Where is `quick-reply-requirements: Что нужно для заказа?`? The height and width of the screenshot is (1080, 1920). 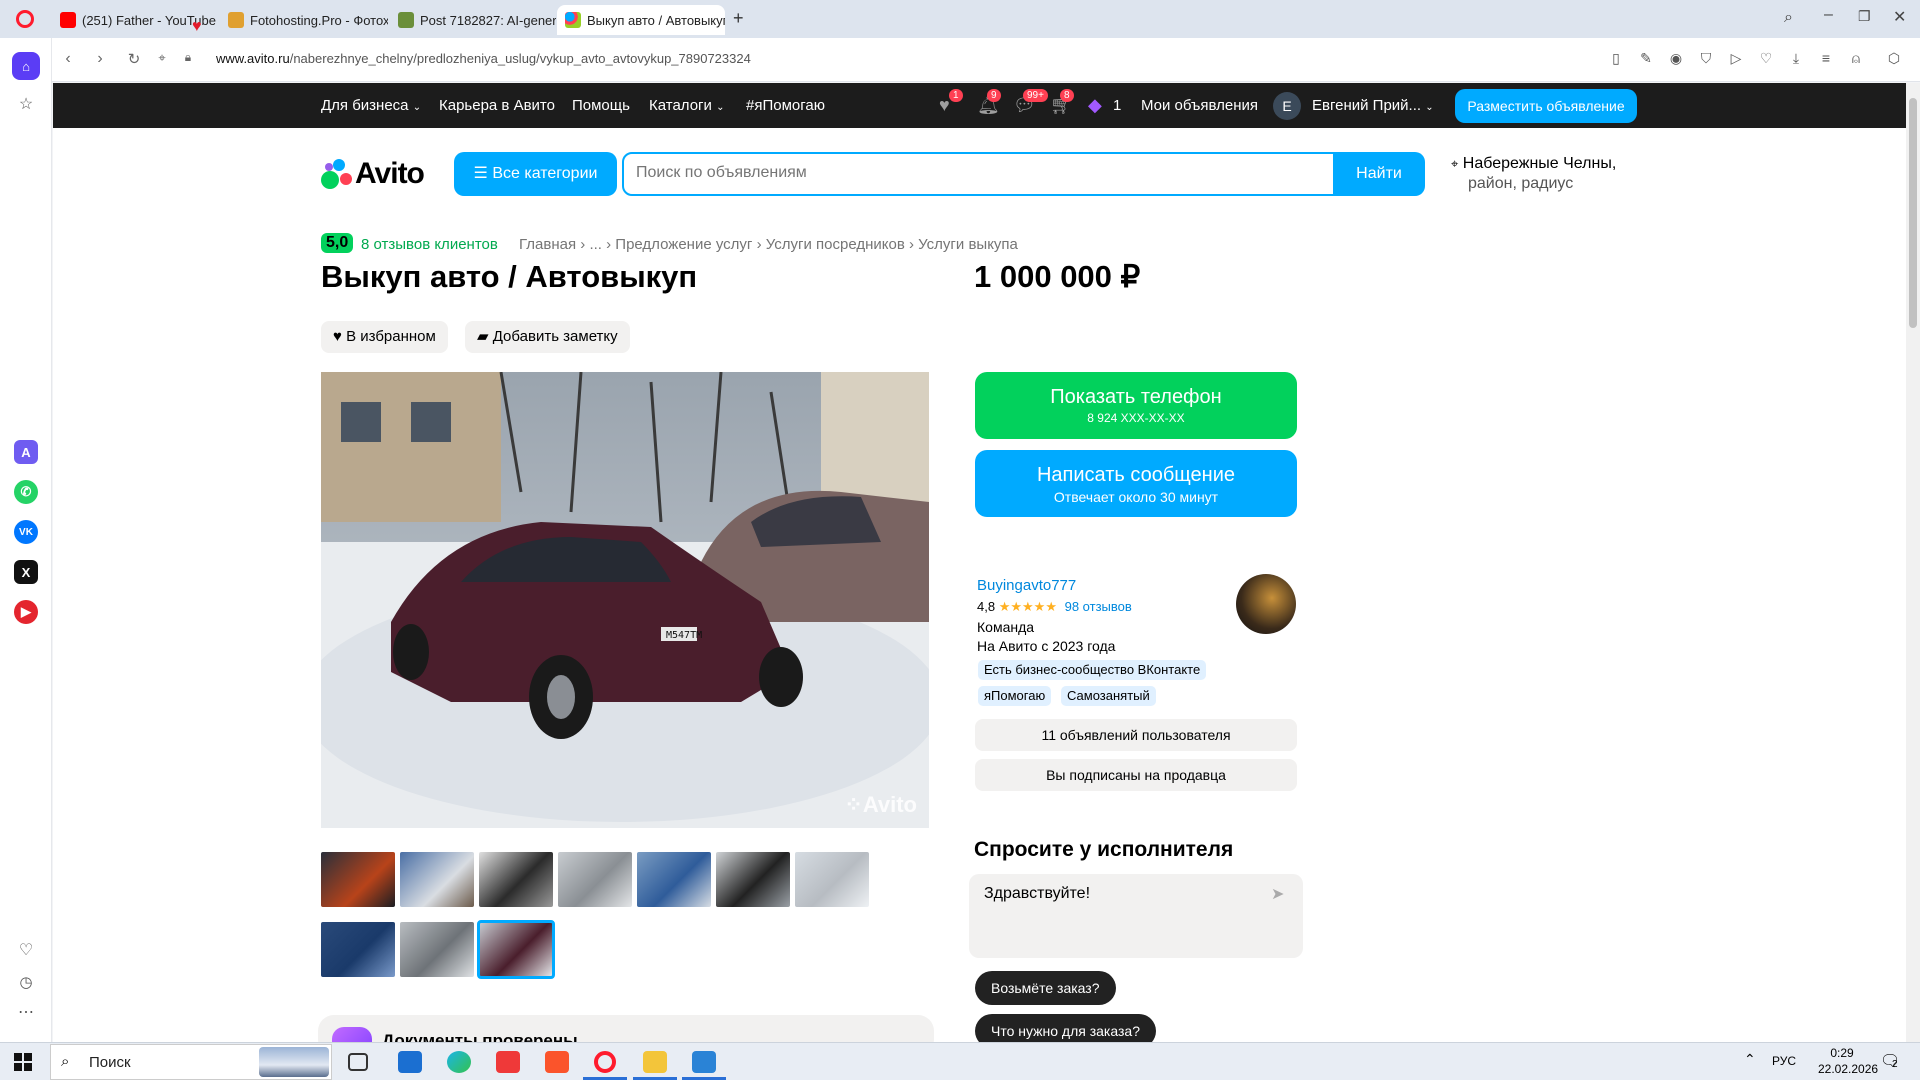
quick-reply-requirements: Что нужно для заказа? is located at coordinates (1065, 1028).